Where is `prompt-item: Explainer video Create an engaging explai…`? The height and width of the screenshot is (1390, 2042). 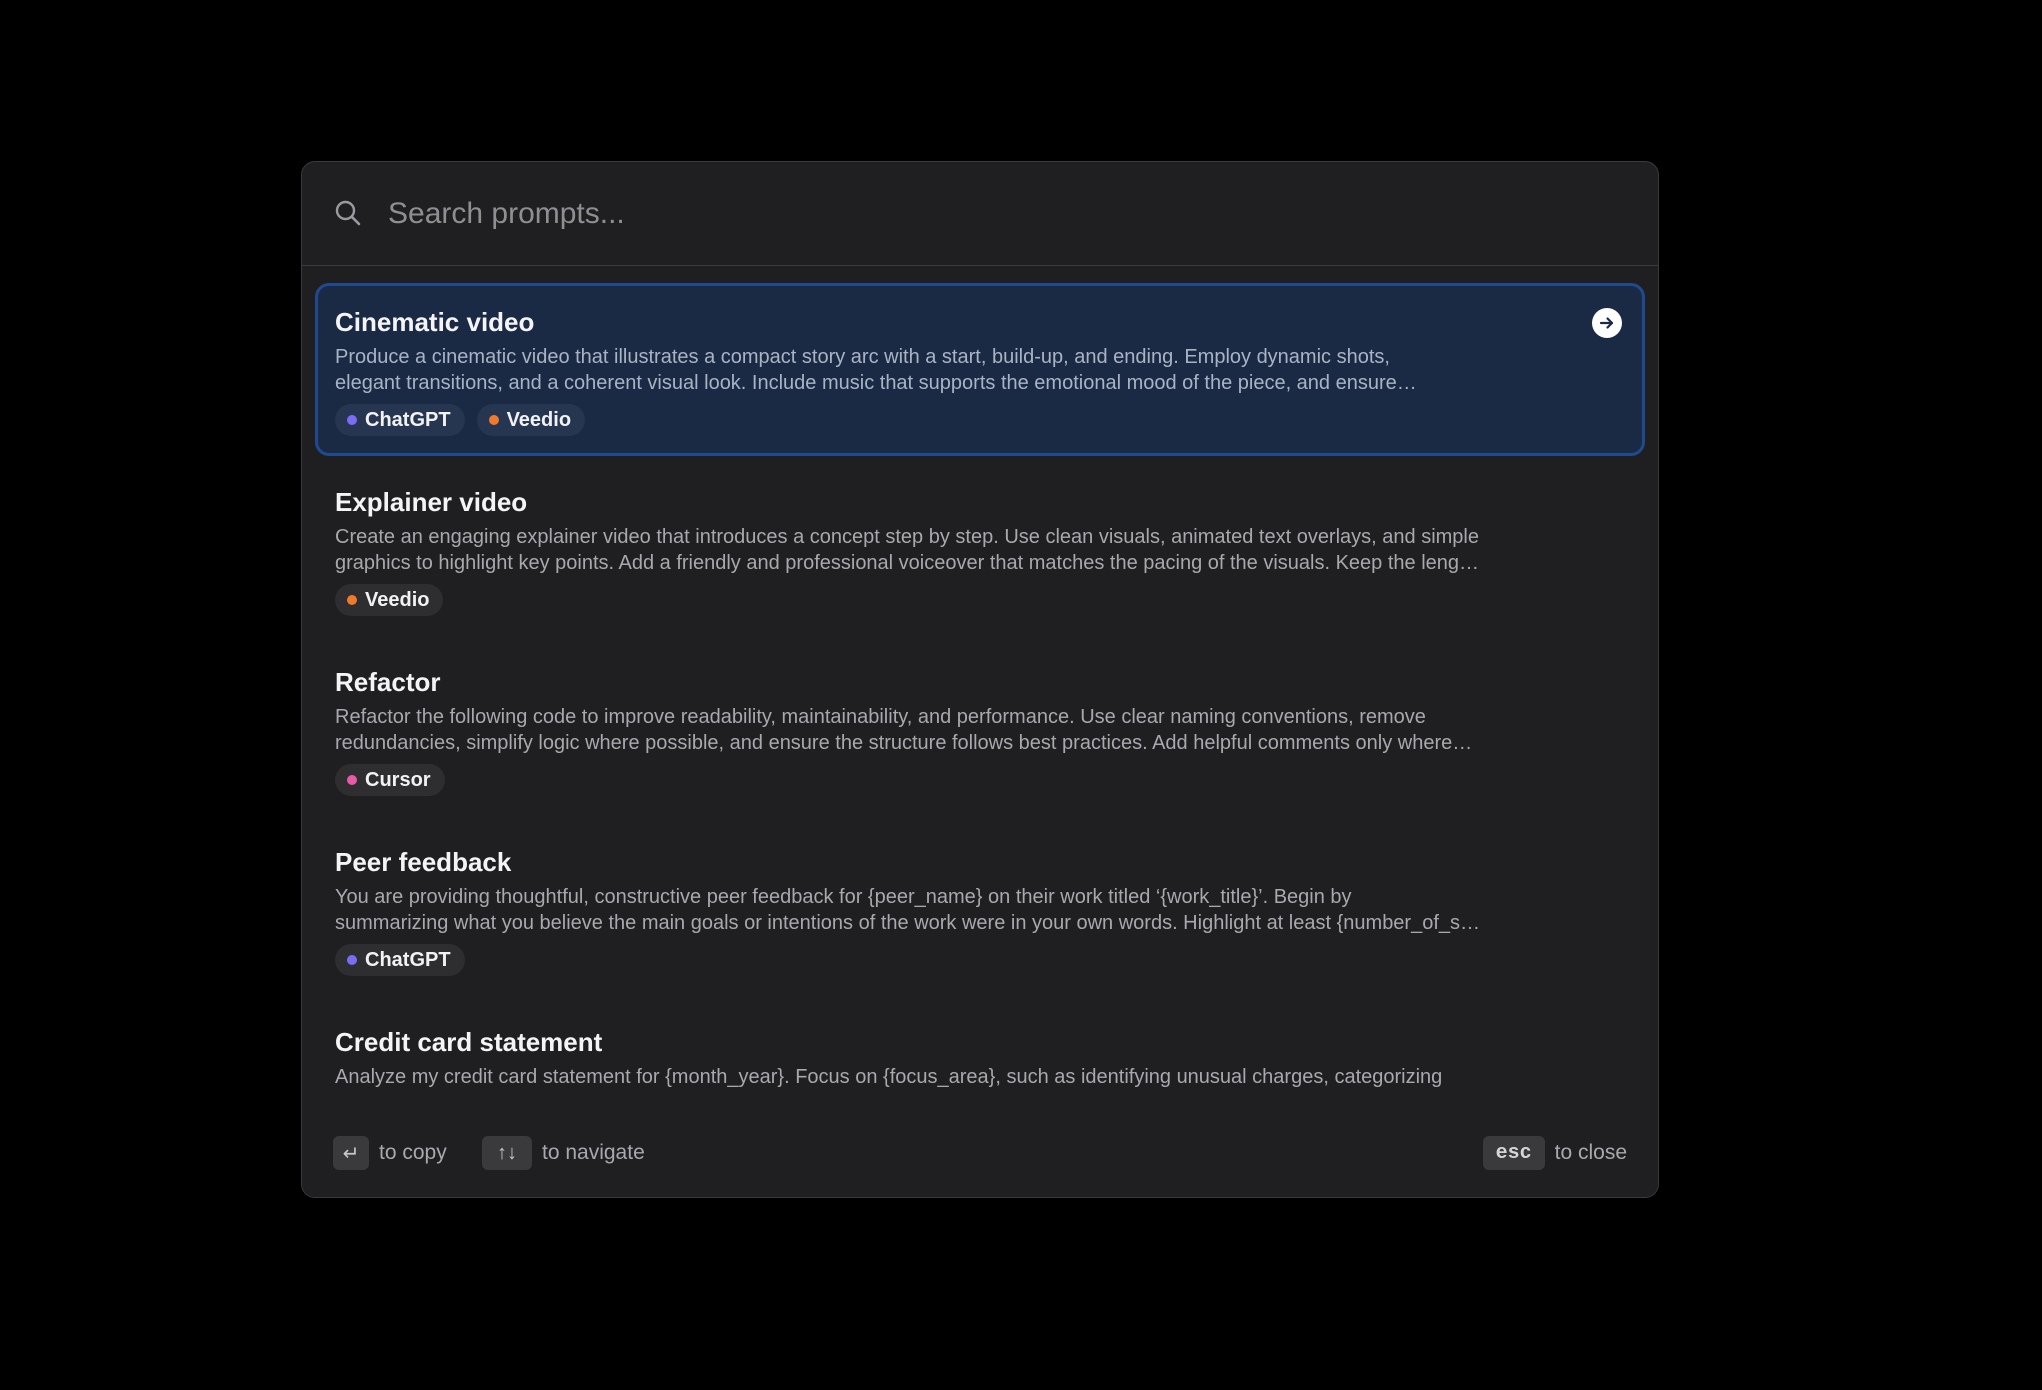
prompt-item: Explainer video Create an engaging explai… is located at coordinates (980, 549).